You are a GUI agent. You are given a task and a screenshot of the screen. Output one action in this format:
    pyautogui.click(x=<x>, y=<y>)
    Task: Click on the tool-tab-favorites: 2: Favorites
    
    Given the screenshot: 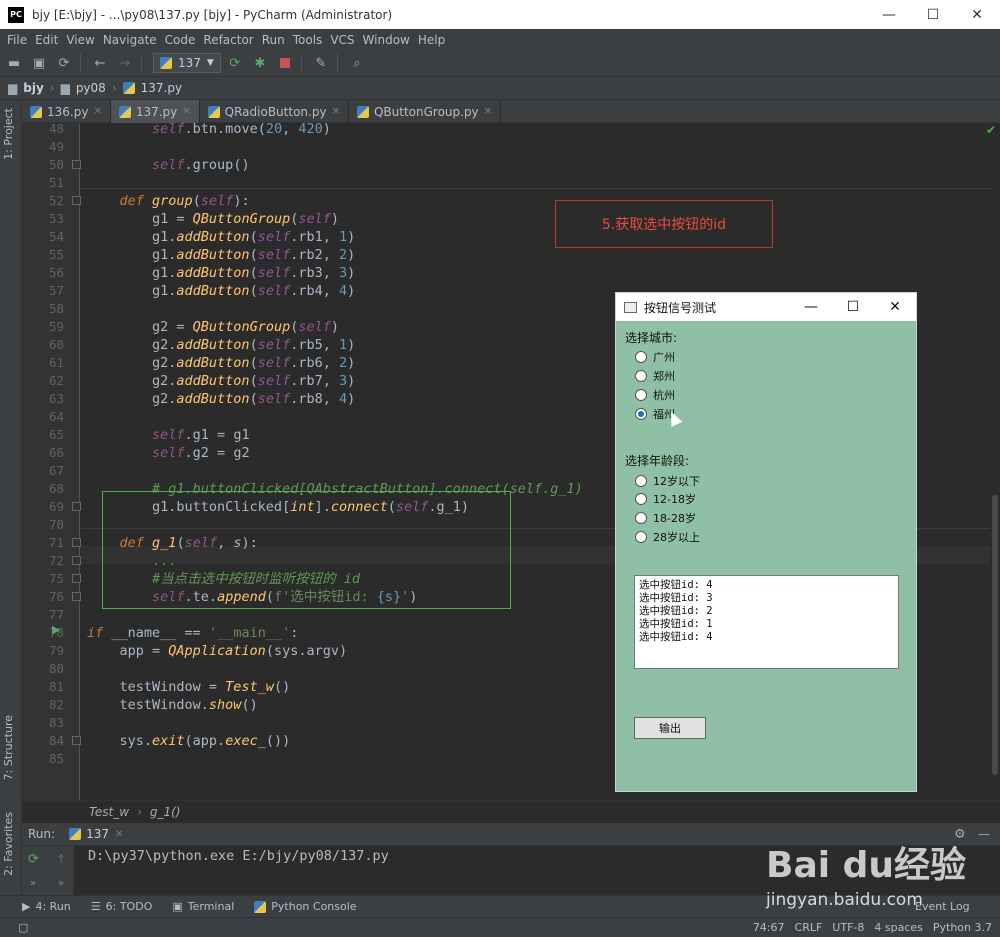 What is the action you would take?
    pyautogui.click(x=8, y=844)
    